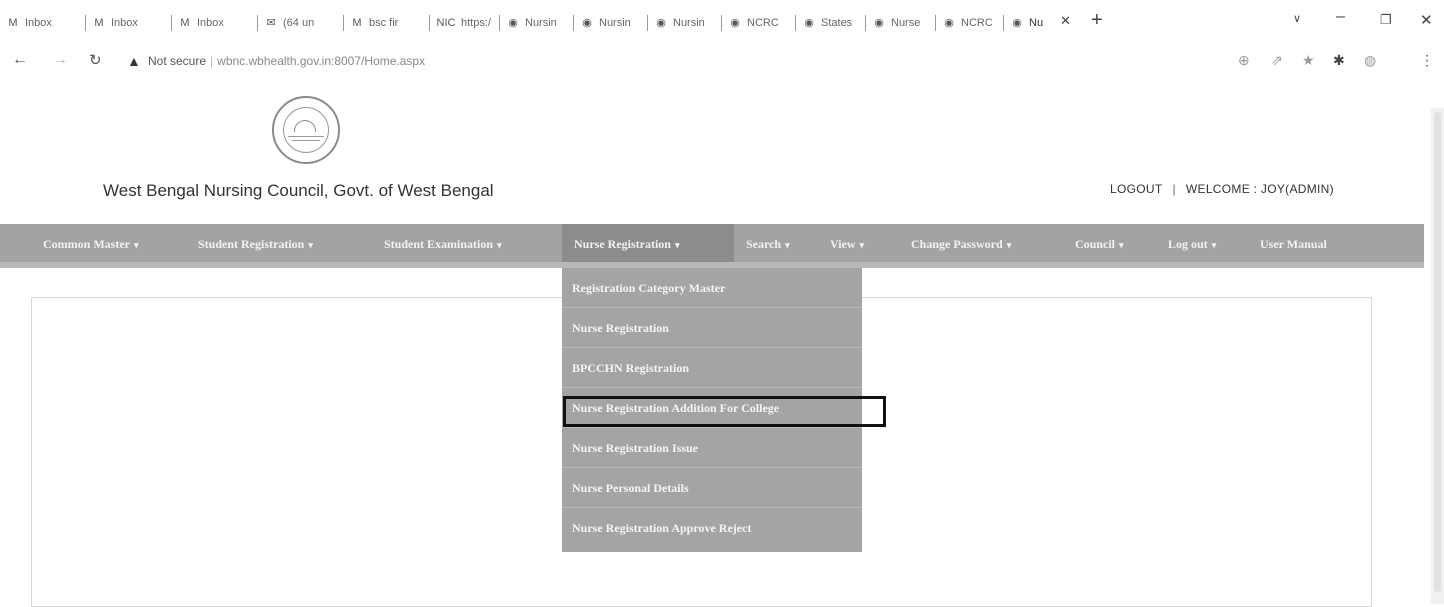 The width and height of the screenshot is (1444, 607). What do you see at coordinates (255, 244) in the screenshot?
I see `menu-student-registration: Student Registration ▾` at bounding box center [255, 244].